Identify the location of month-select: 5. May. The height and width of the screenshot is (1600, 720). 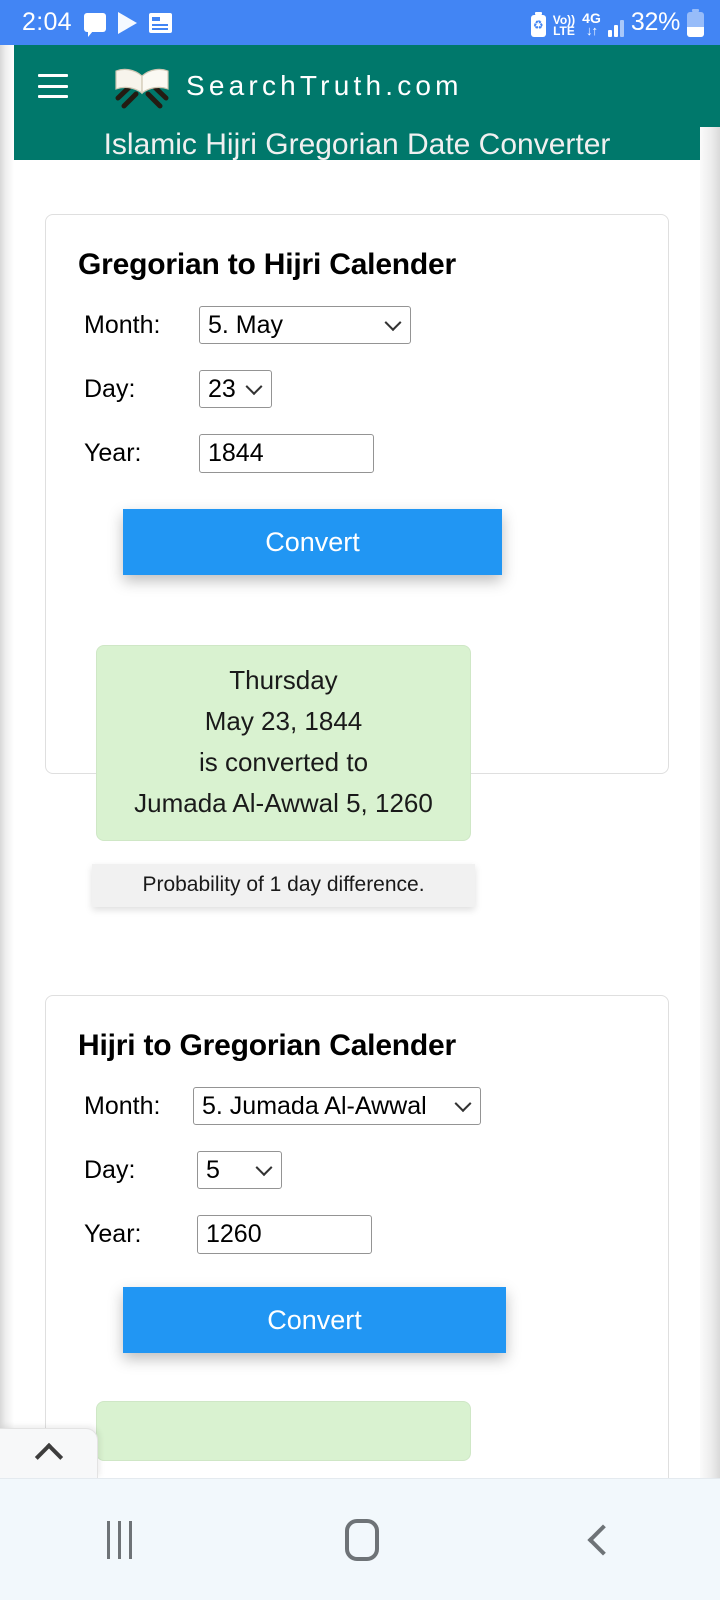
(305, 325).